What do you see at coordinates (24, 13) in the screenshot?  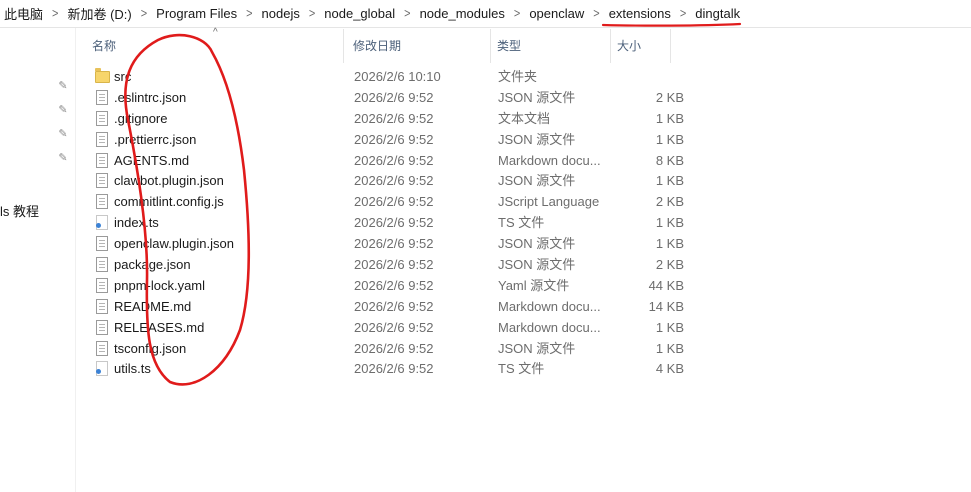 I see `breadcrumb-item: 此电脑` at bounding box center [24, 13].